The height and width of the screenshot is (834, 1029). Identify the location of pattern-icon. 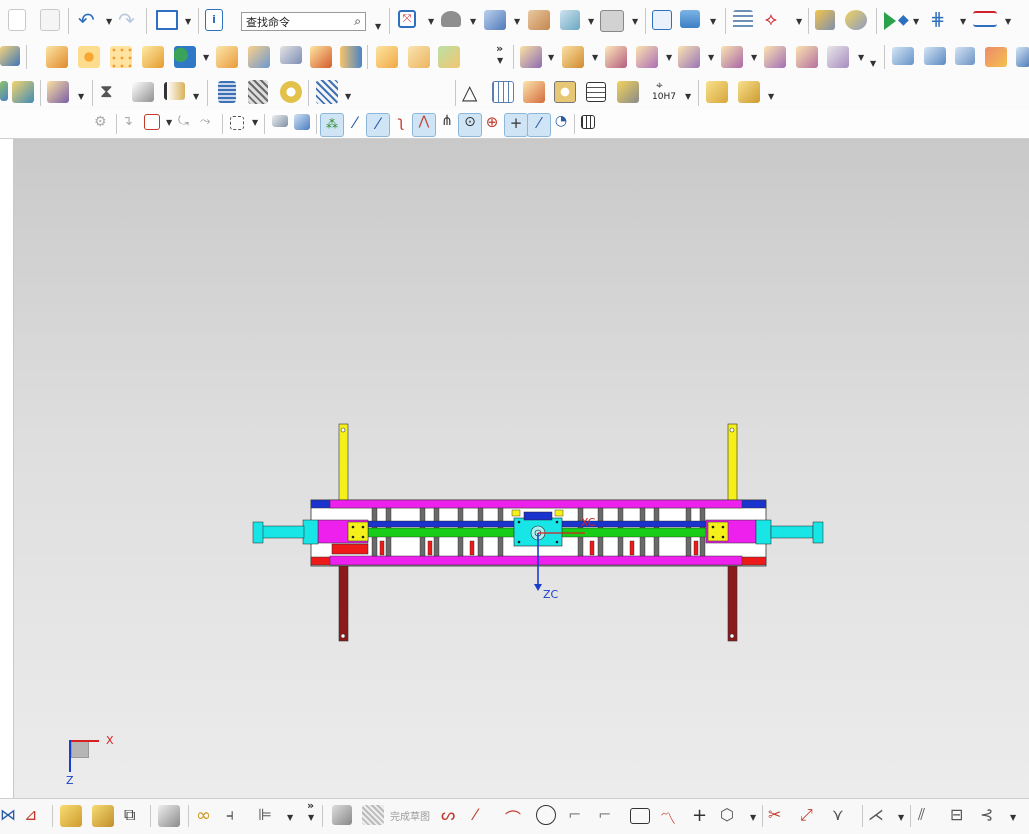
(121, 57).